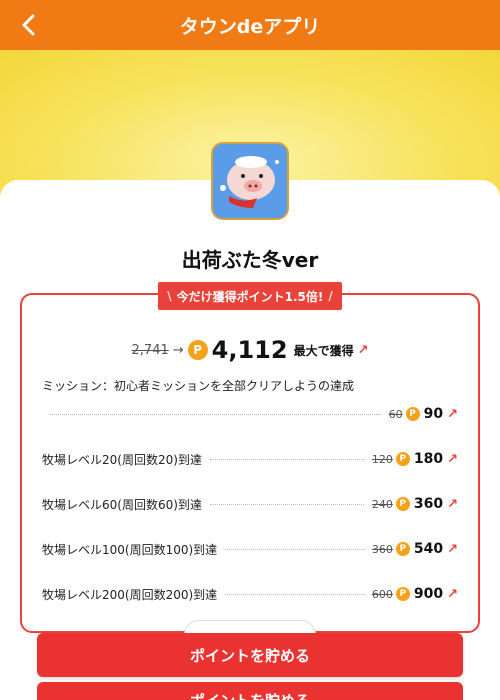 Image resolution: width=500 pixels, height=700 pixels. I want to click on reward-old: 120, so click(382, 459).